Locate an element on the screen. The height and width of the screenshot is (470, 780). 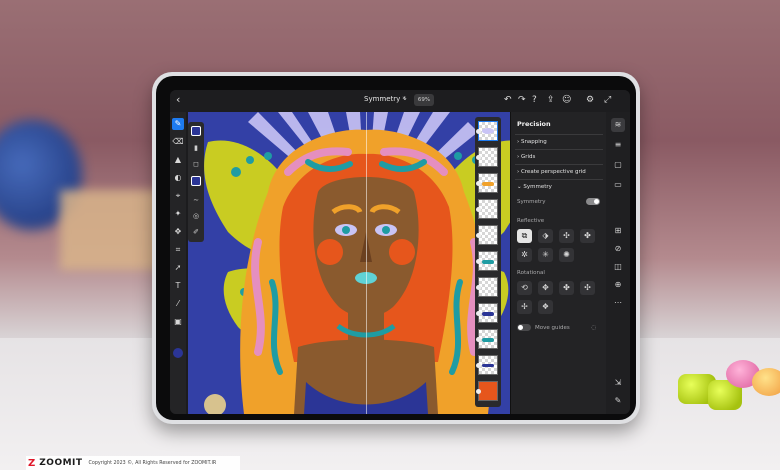
comment-icon: ▭ is located at coordinates (618, 185).